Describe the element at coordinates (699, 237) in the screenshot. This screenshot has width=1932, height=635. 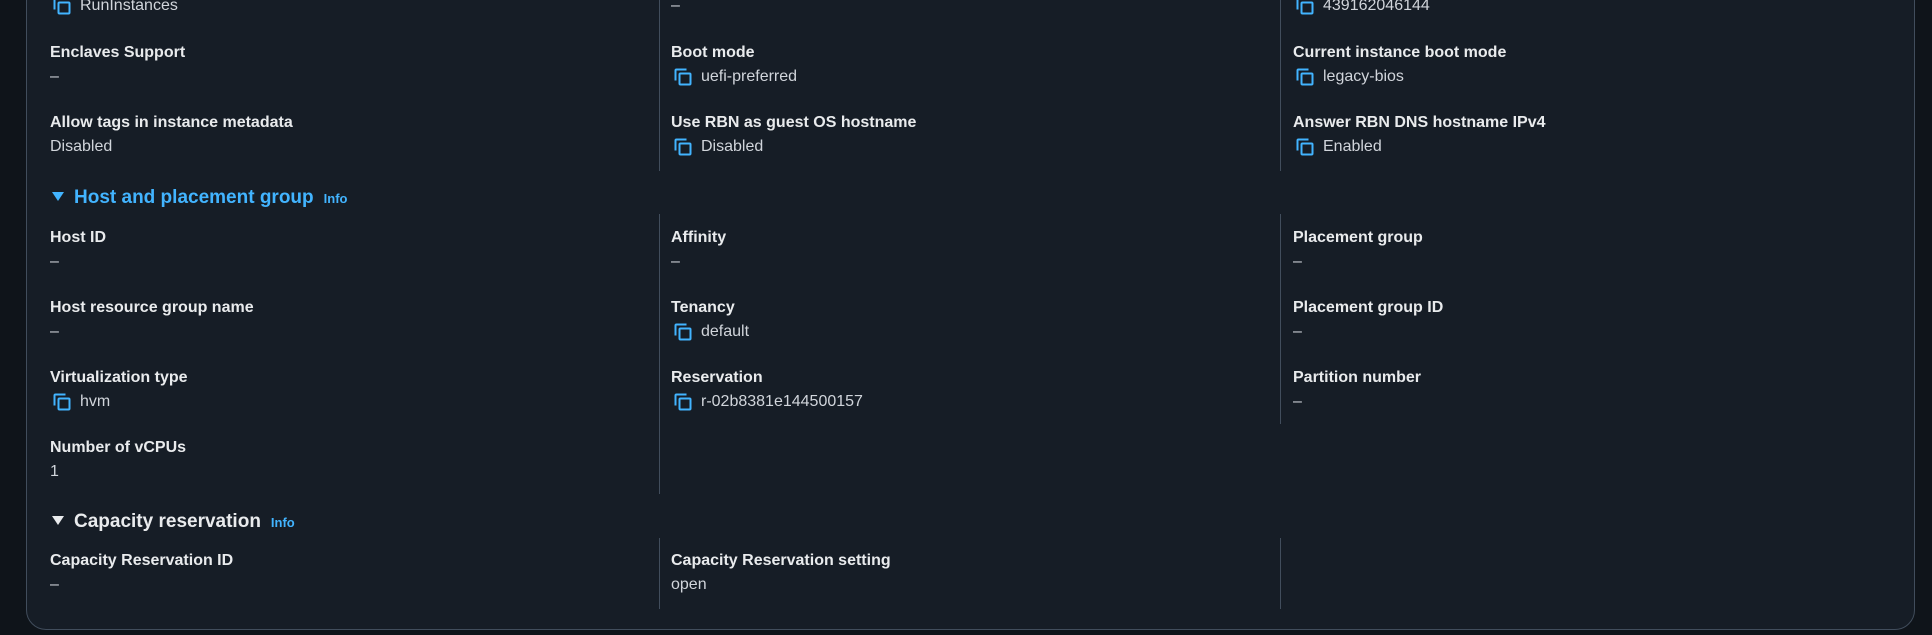
I see `field-label: Affinity` at that location.